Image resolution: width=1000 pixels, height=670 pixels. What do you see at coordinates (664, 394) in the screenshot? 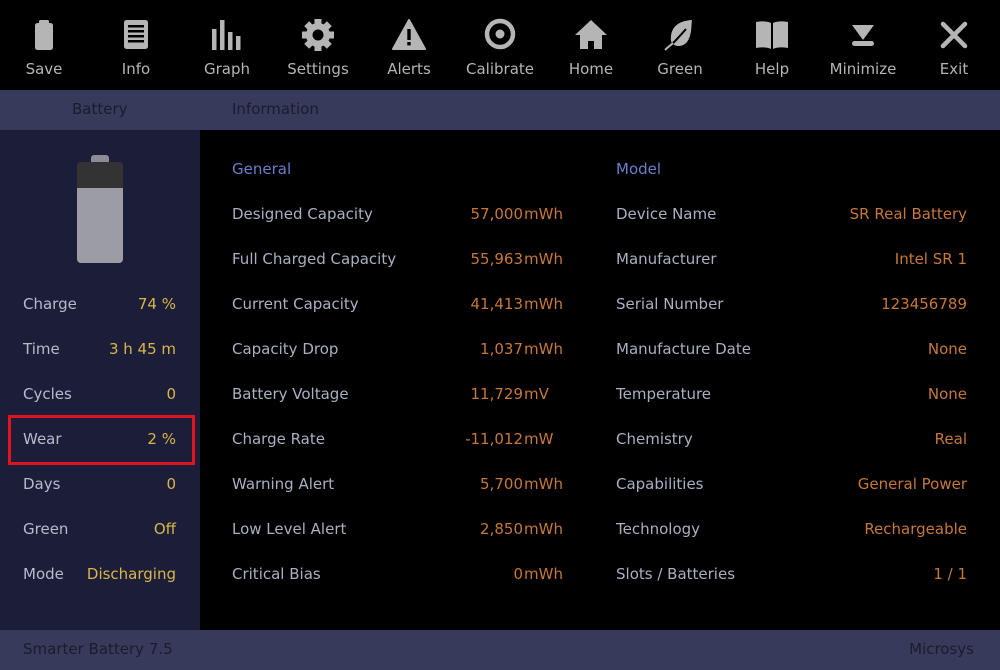
I see `model-row-label: Temperature` at bounding box center [664, 394].